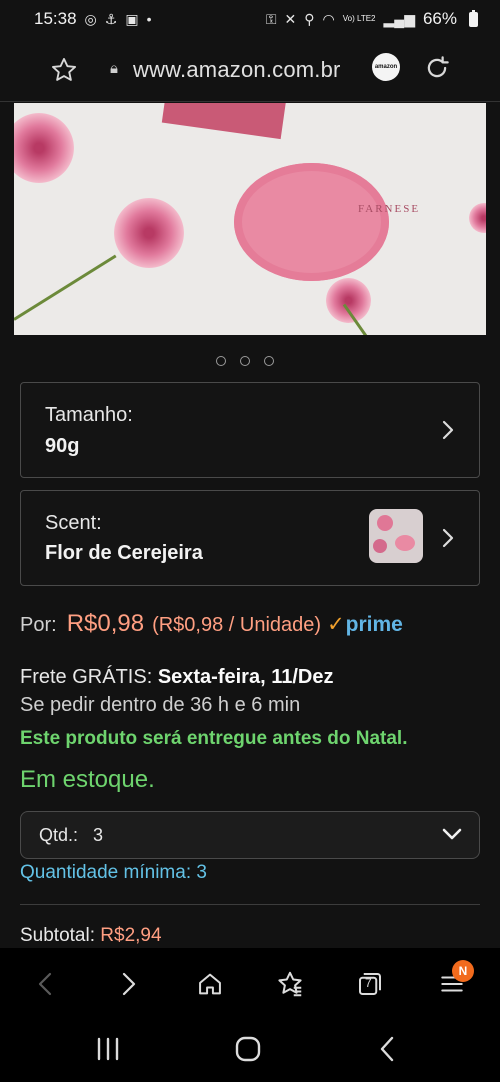  What do you see at coordinates (439, 18) in the screenshot?
I see `battery-percent: 66%` at bounding box center [439, 18].